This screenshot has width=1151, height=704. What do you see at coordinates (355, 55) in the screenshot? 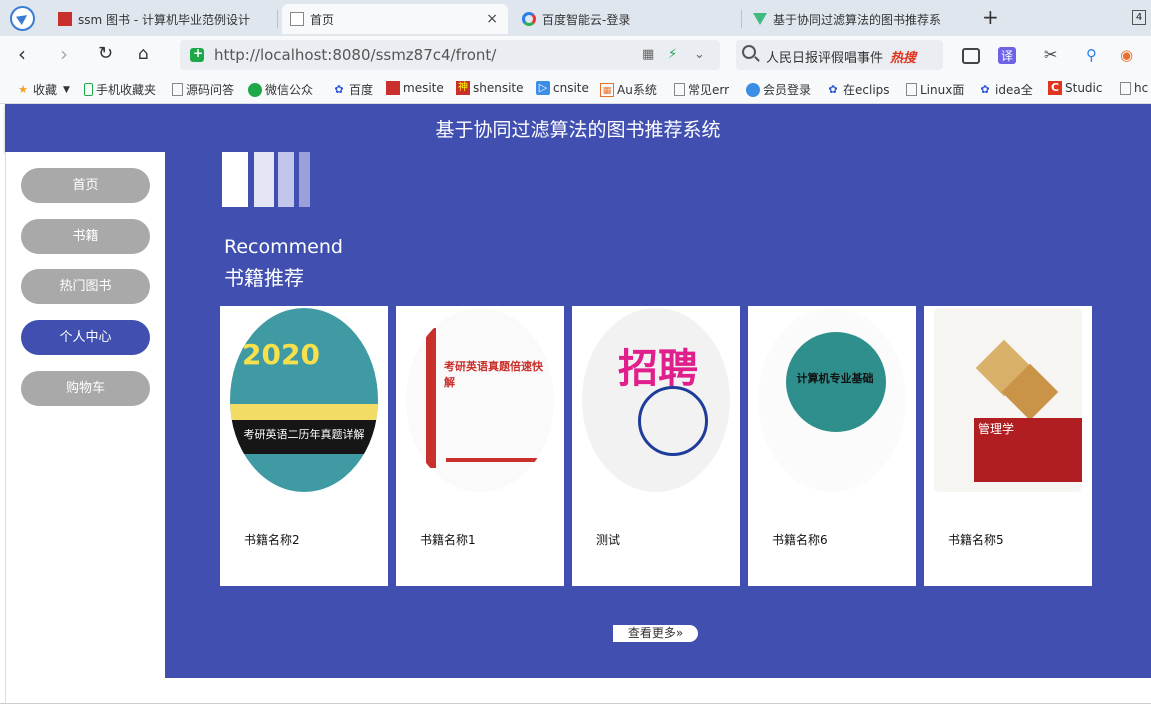
I see `url-text: http://localhost:8080/ssmz87c4/front/` at bounding box center [355, 55].